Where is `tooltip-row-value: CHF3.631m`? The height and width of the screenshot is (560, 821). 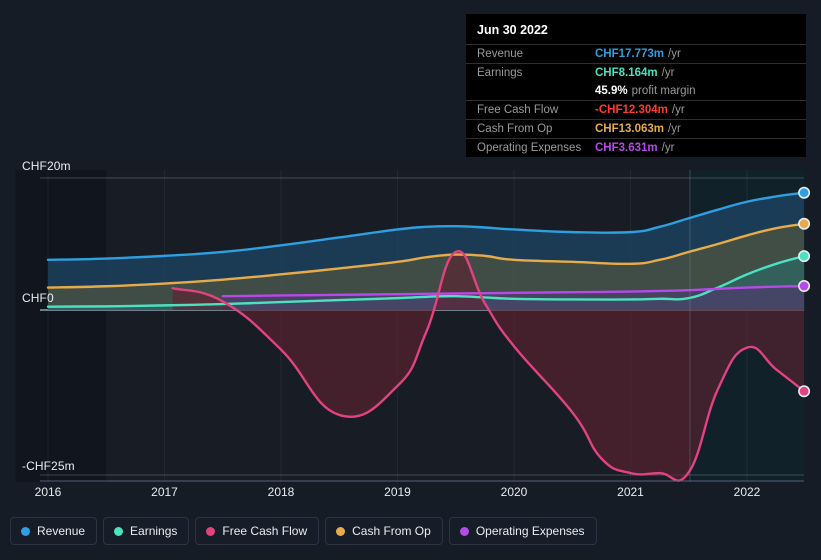
tooltip-row-value: CHF3.631m is located at coordinates (626, 148).